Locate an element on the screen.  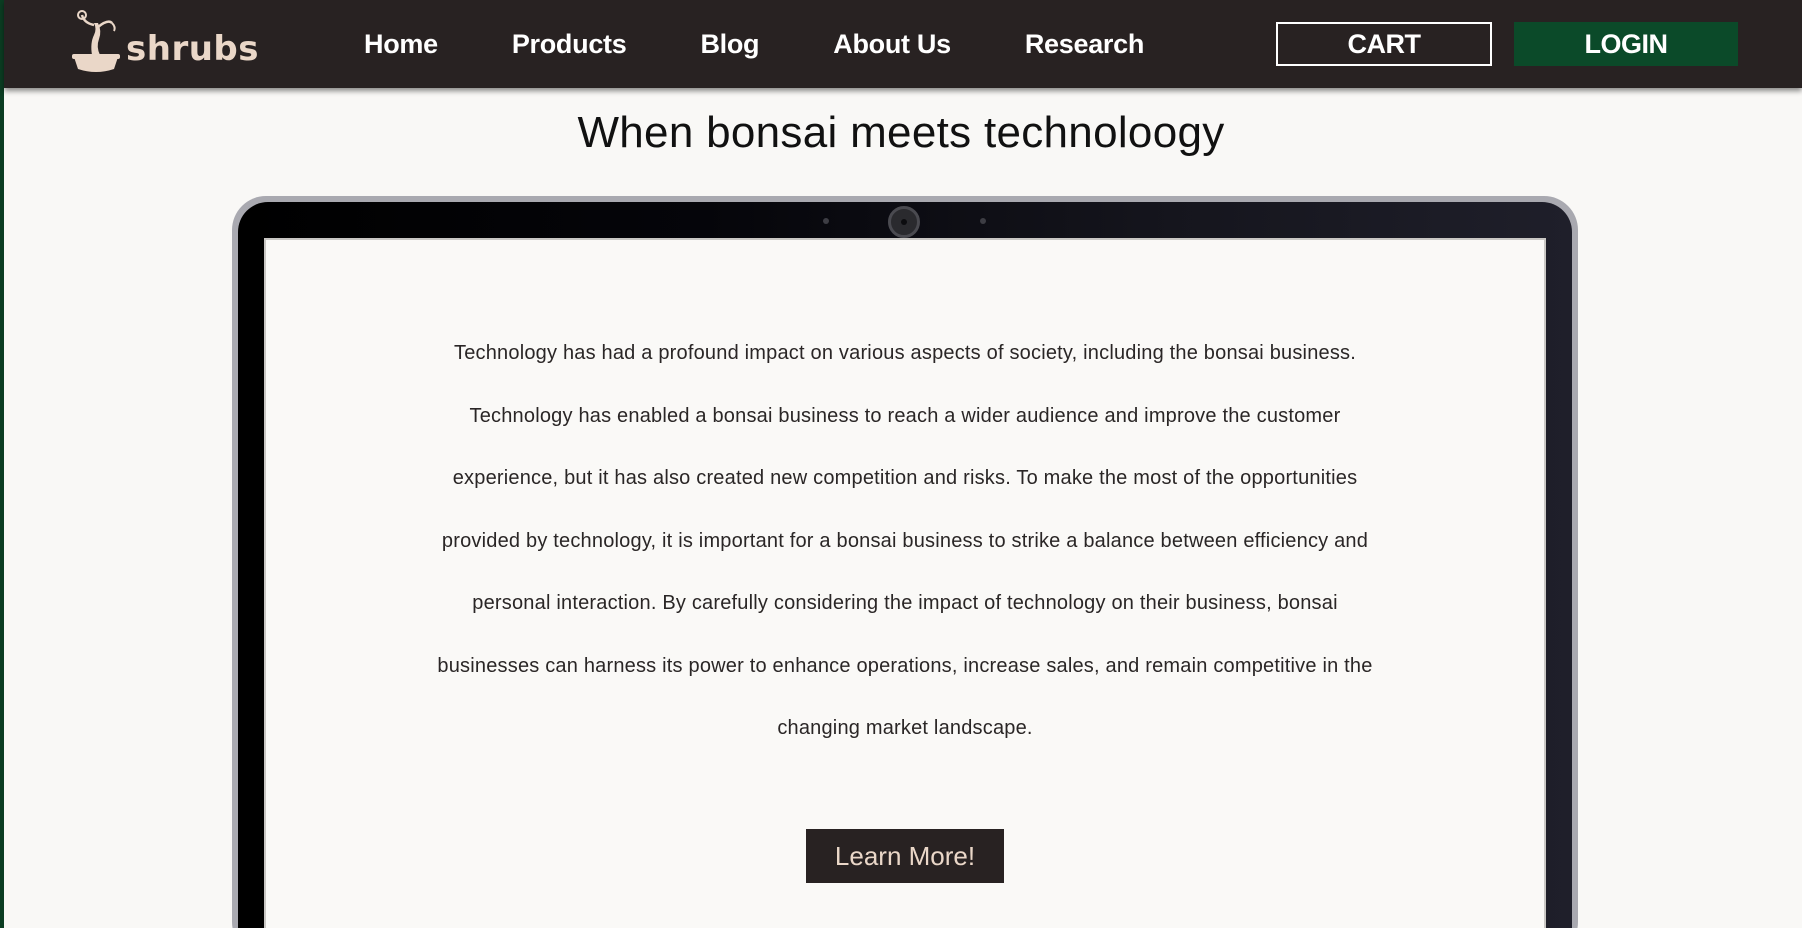
main-nav: Home Products Blog About Us Research is located at coordinates (791, 44).